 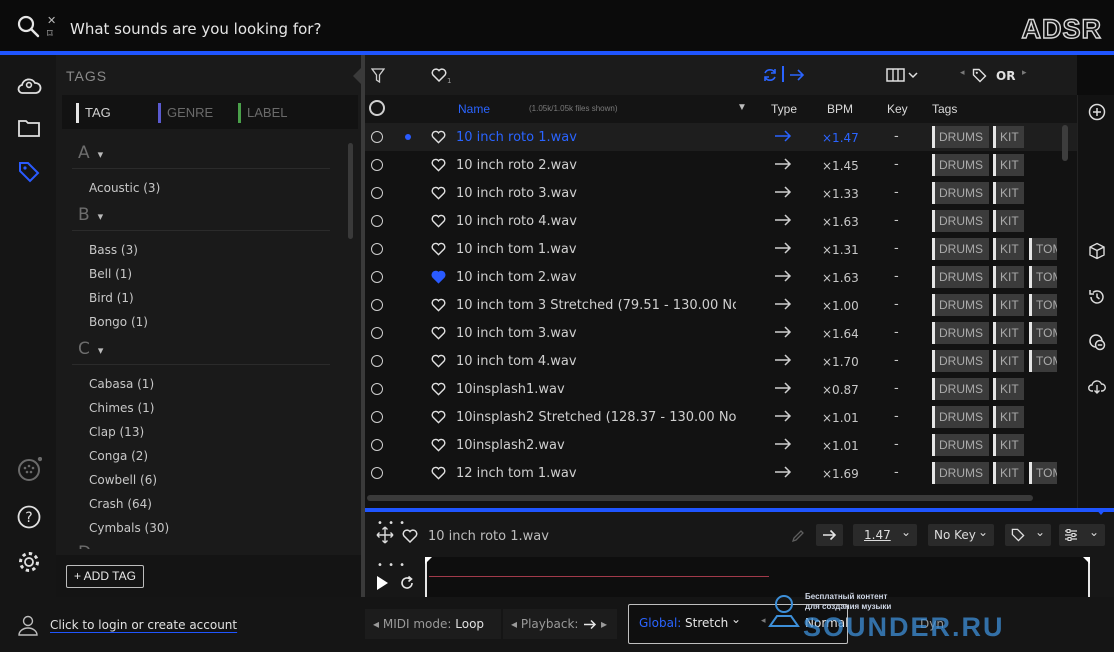 I want to click on file-name: 10 inch tom 1.wav, so click(x=596, y=249).